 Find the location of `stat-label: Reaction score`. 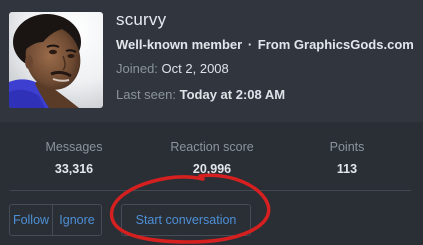

stat-label: Reaction score is located at coordinates (212, 147).